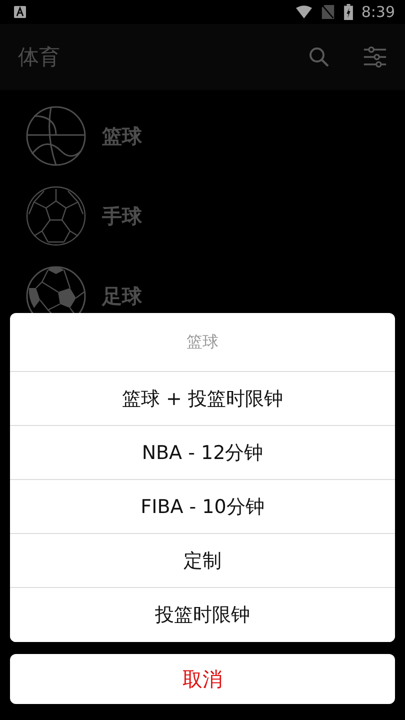  Describe the element at coordinates (202, 679) in the screenshot. I see `cancel-button: 取消` at that location.